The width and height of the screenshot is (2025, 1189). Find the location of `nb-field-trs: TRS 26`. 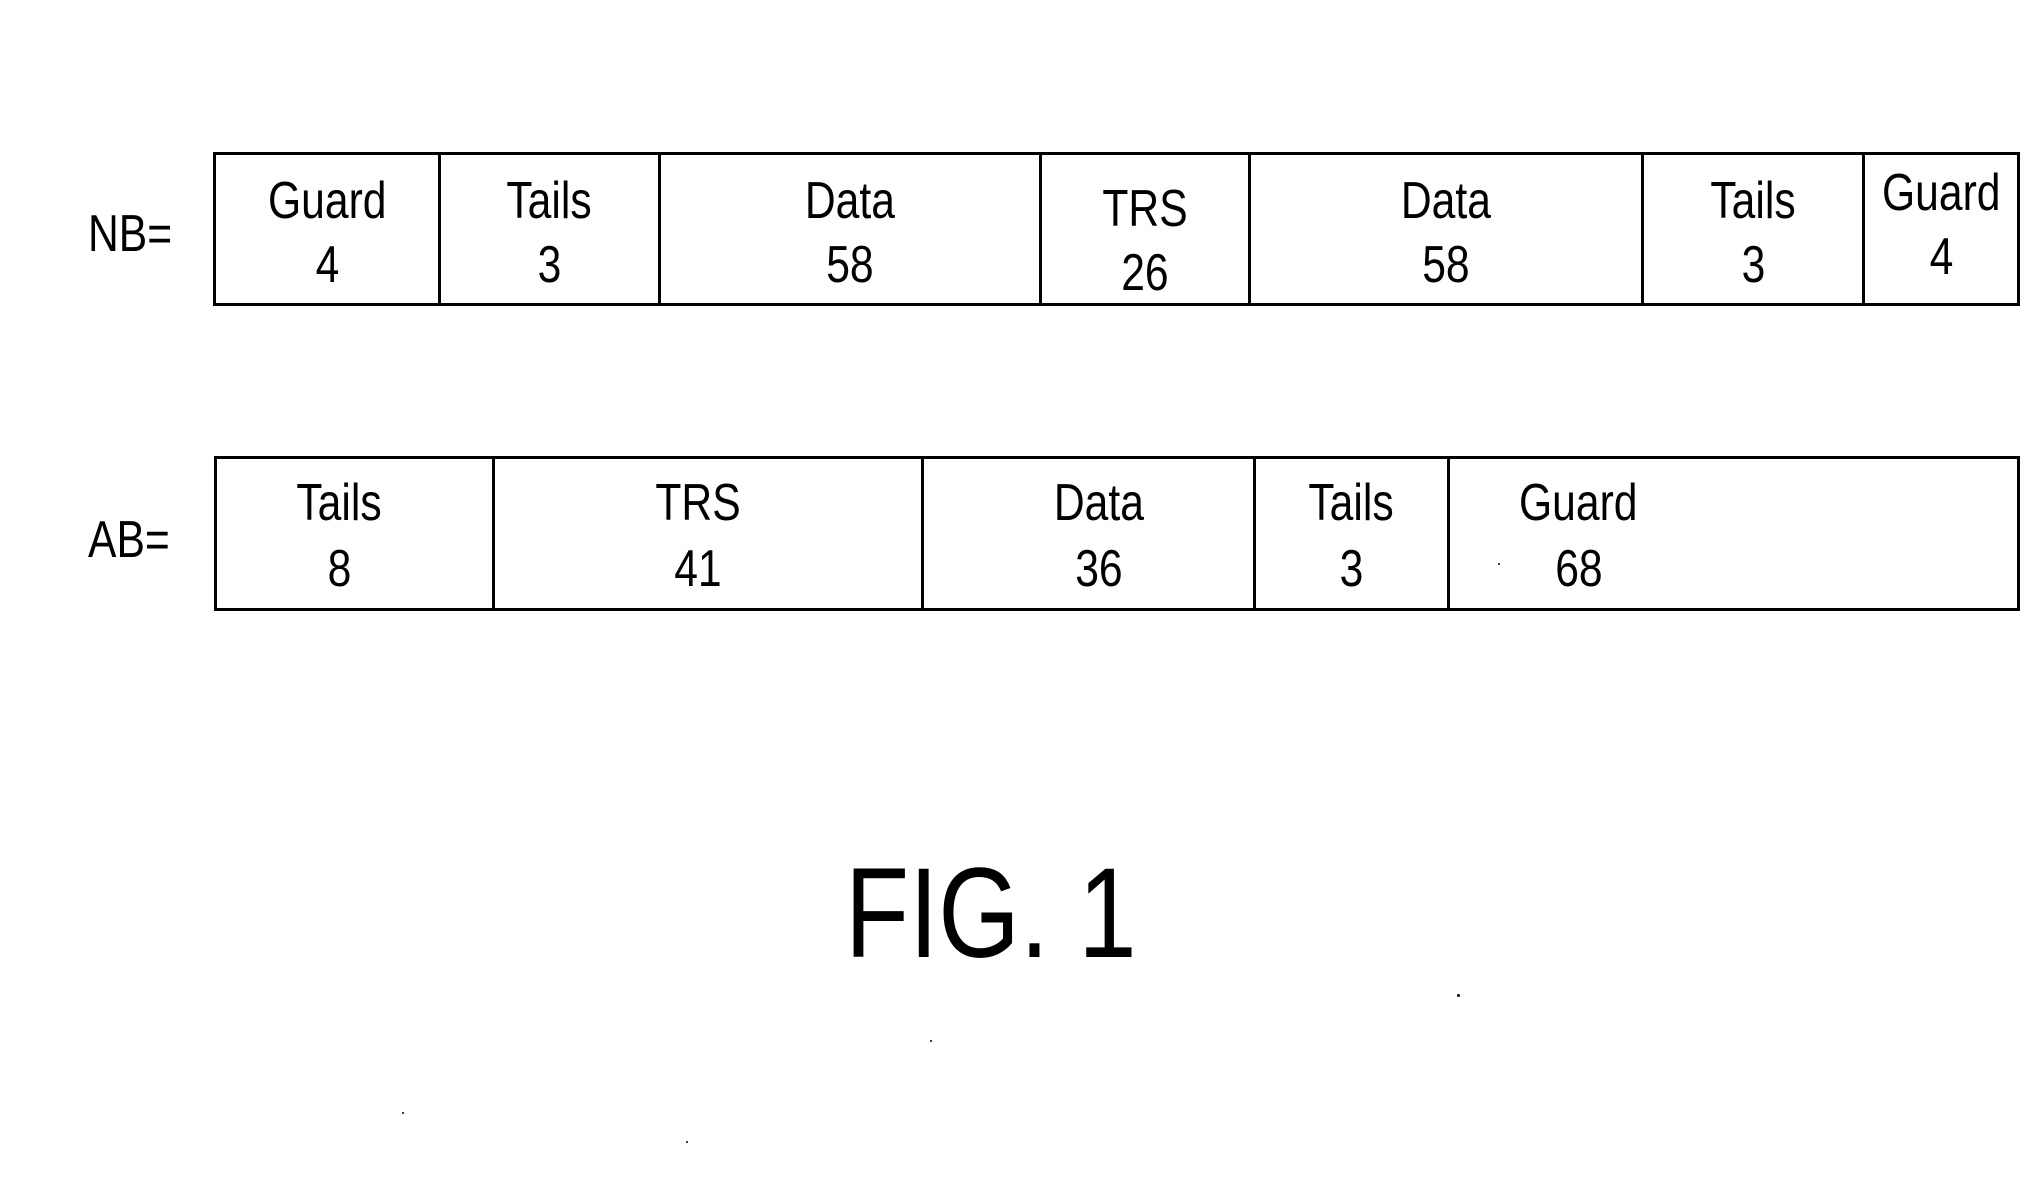

nb-field-trs: TRS 26 is located at coordinates (1146, 229).